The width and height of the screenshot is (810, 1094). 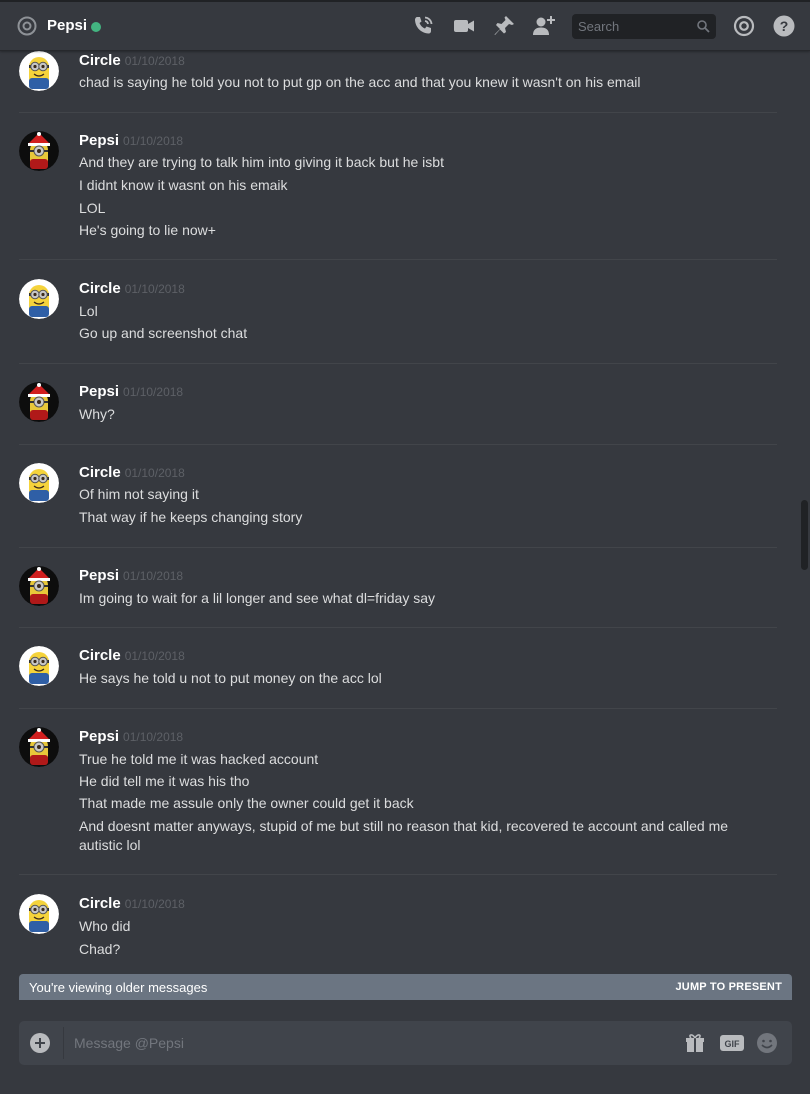 What do you see at coordinates (191, 517) in the screenshot?
I see `message-text: That way if he keeps changing story` at bounding box center [191, 517].